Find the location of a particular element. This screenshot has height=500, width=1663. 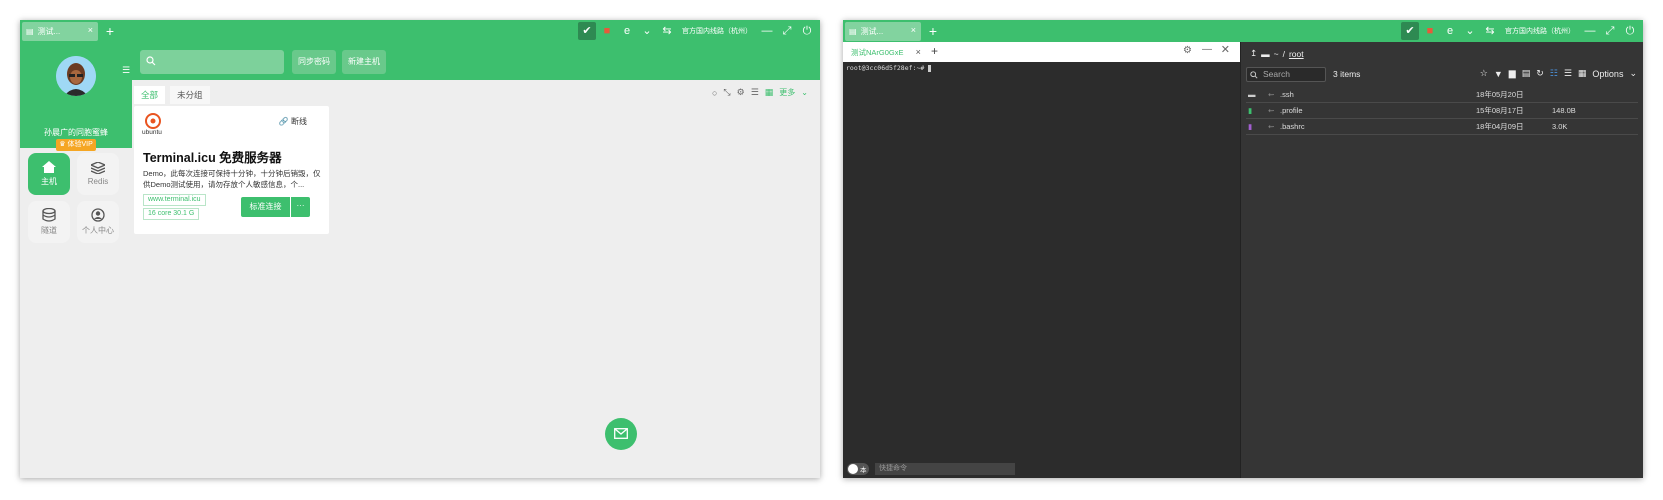

expand-icon: ⤡ is located at coordinates (726, 92).